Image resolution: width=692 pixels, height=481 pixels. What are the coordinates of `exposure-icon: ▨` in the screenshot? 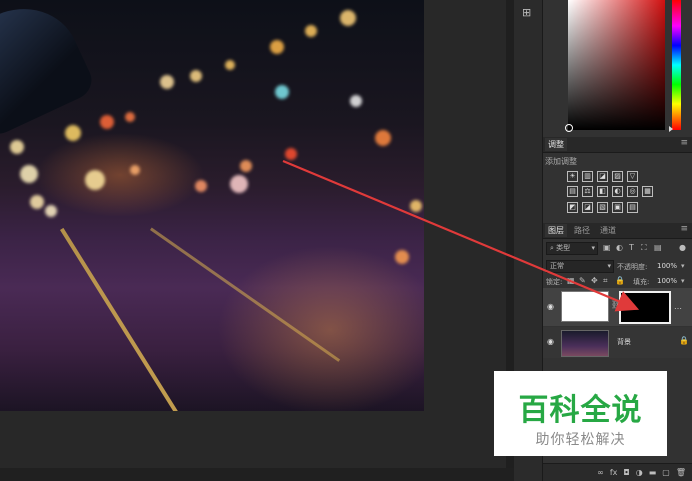 It's located at (617, 176).